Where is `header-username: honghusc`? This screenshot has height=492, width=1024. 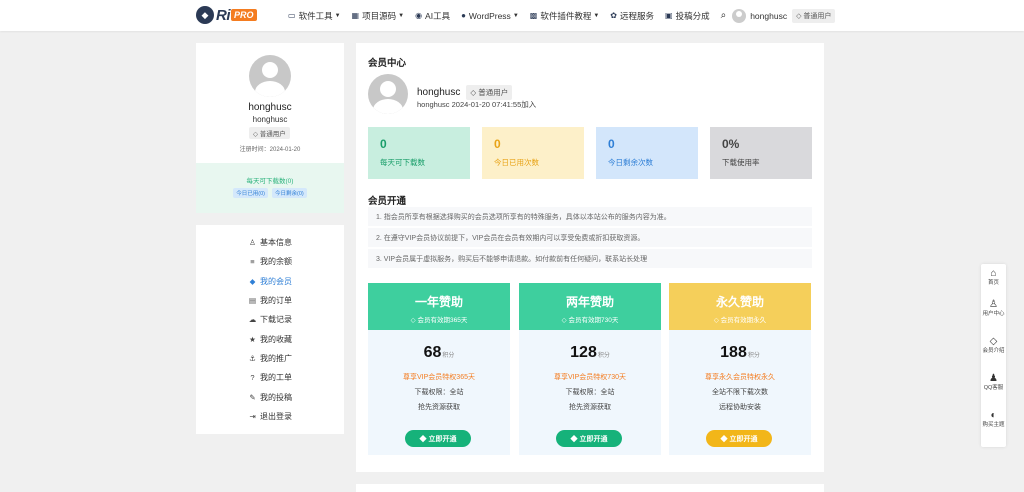
header-username: honghusc is located at coordinates (768, 16).